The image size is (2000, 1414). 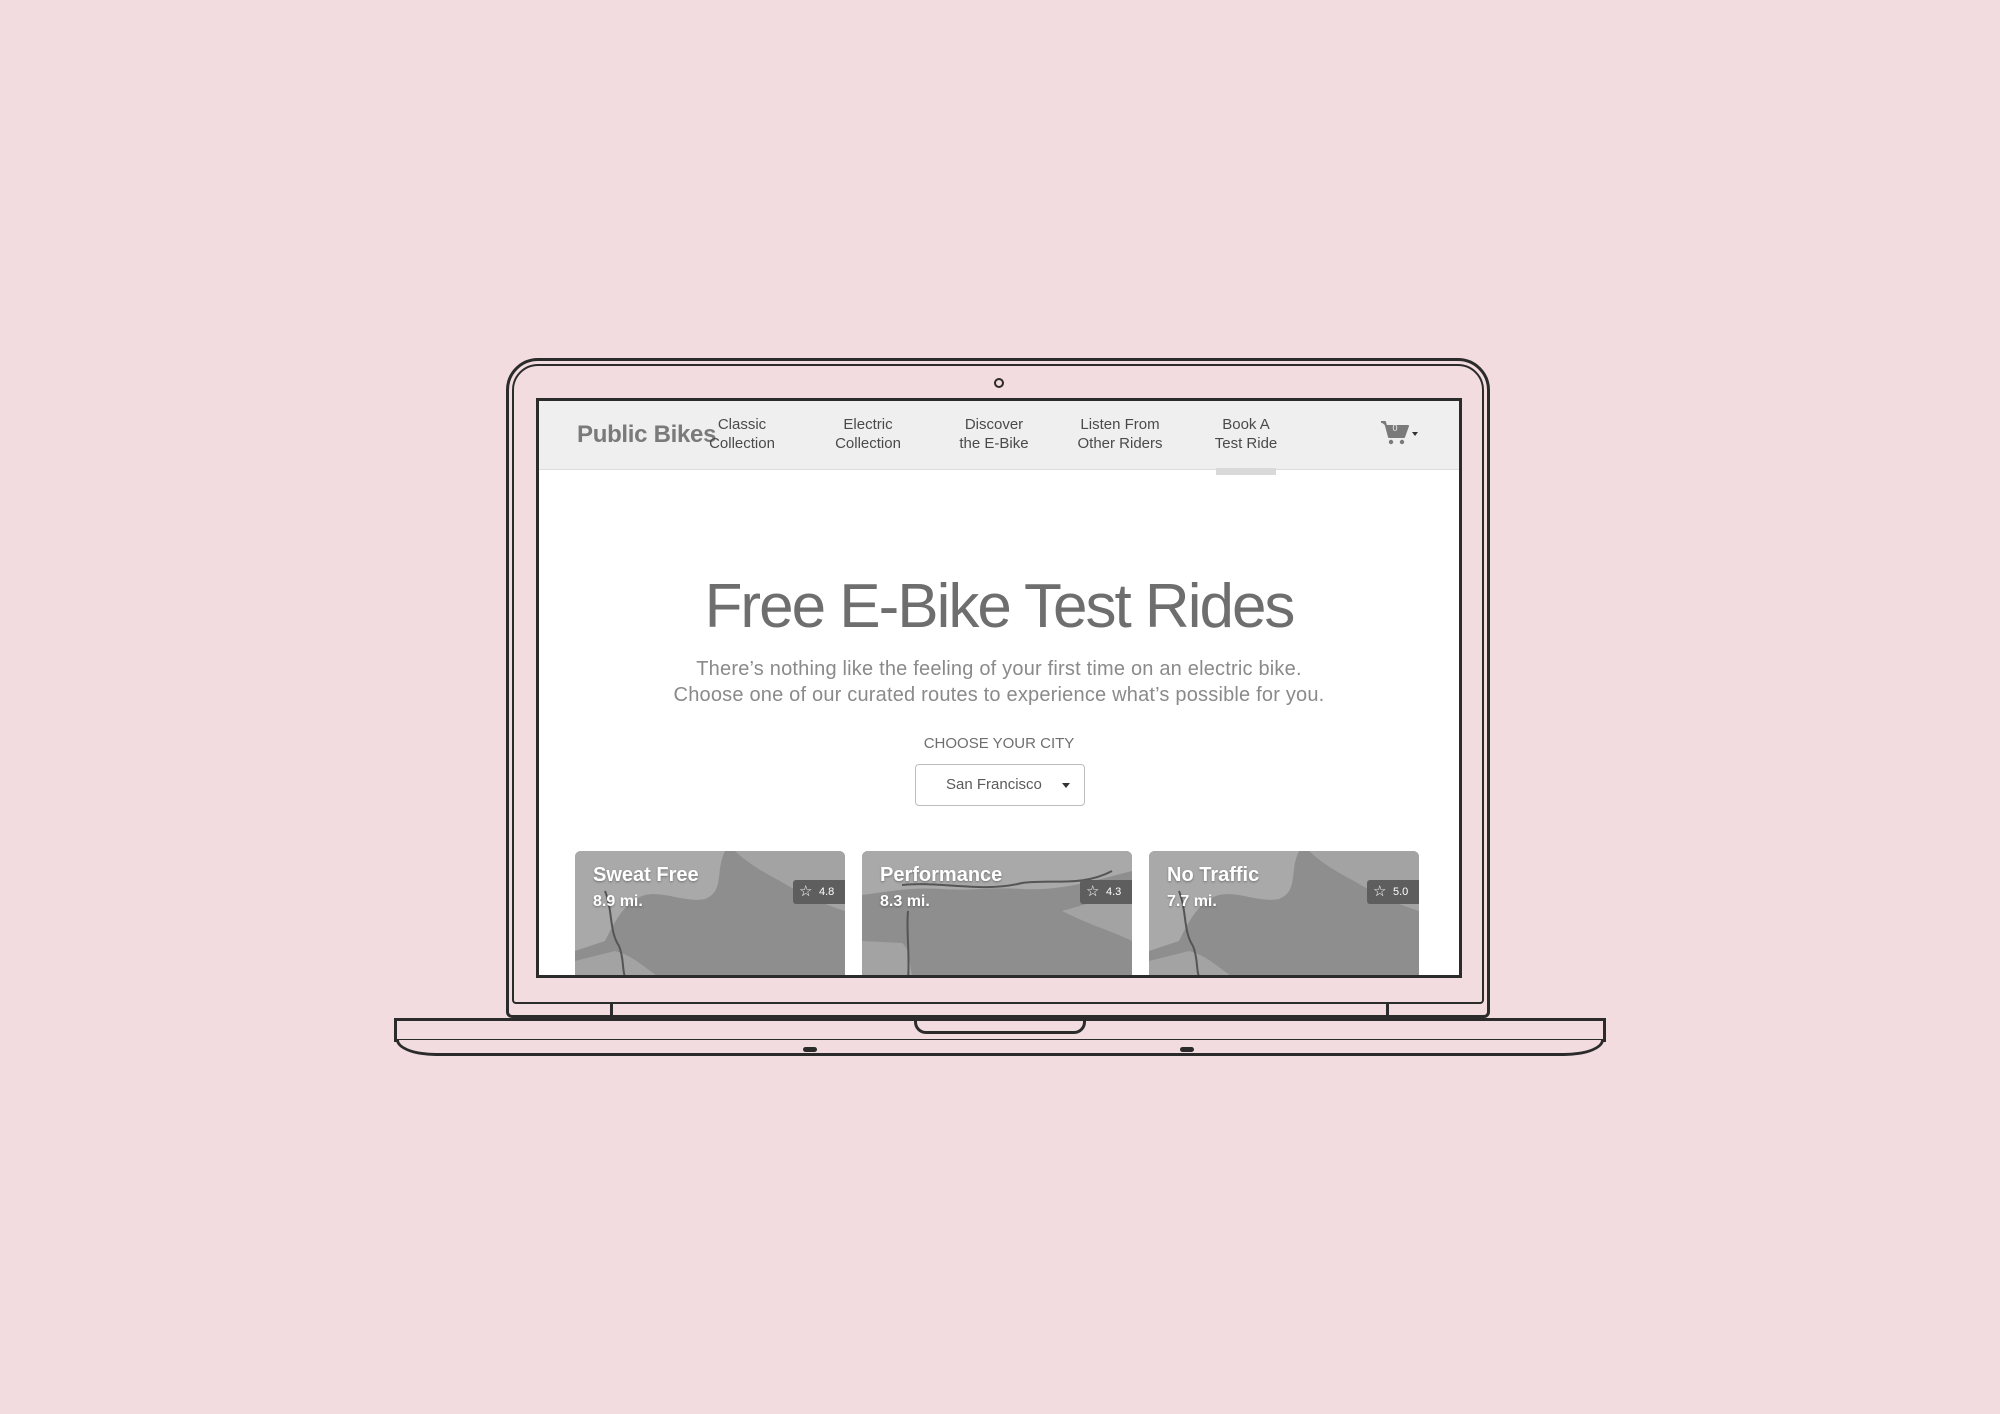 What do you see at coordinates (710, 913) in the screenshot?
I see `route-card-sweat-free: Sweat Free 8.9 mi. ☆ 4.8` at bounding box center [710, 913].